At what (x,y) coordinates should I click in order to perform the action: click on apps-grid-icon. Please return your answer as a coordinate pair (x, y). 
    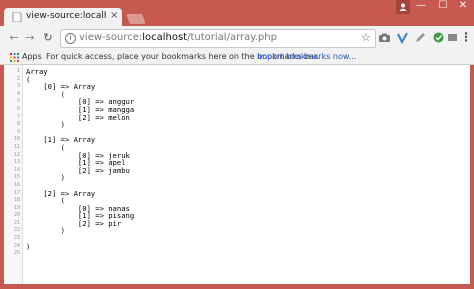
    Looking at the image, I should click on (14, 57).